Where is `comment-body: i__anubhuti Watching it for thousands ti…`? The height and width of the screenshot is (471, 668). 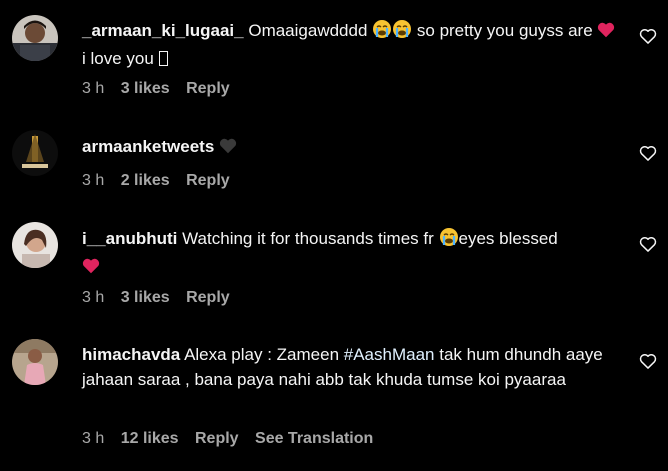
comment-body: i__anubhuti Watching it for thousands ti… is located at coordinates (352, 254).